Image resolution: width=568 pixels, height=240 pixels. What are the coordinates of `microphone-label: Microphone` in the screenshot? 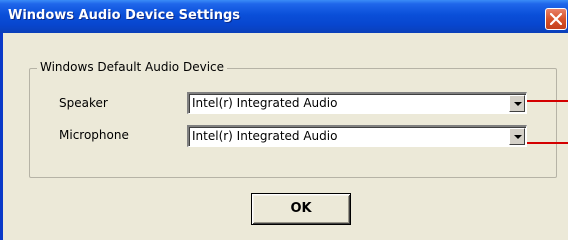 It's located at (94, 135).